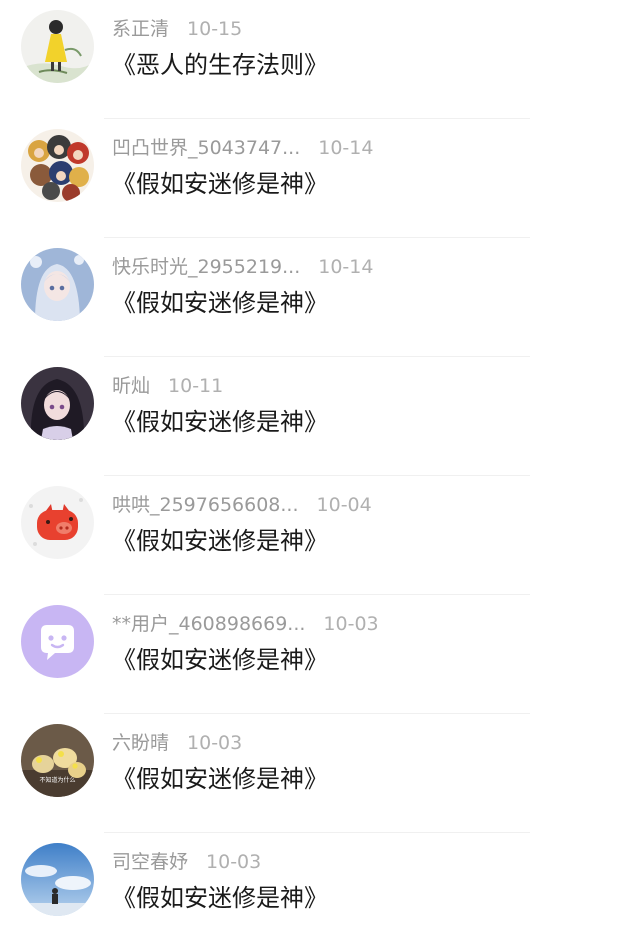  I want to click on item-meta: 哄哄_2597656608... 10-04, so click(242, 505).